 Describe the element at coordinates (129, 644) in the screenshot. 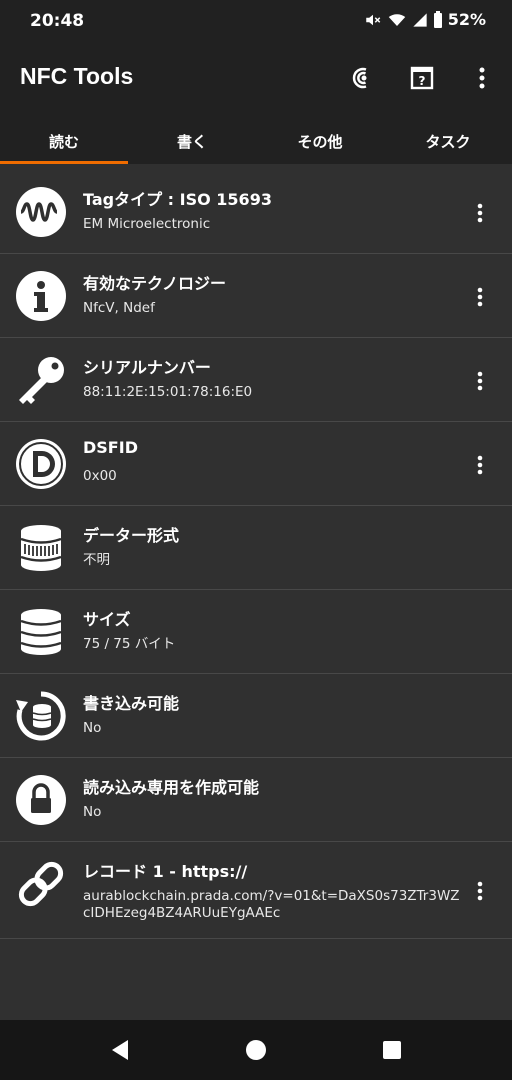

I see `row-value: 75 / 75 バイト` at that location.